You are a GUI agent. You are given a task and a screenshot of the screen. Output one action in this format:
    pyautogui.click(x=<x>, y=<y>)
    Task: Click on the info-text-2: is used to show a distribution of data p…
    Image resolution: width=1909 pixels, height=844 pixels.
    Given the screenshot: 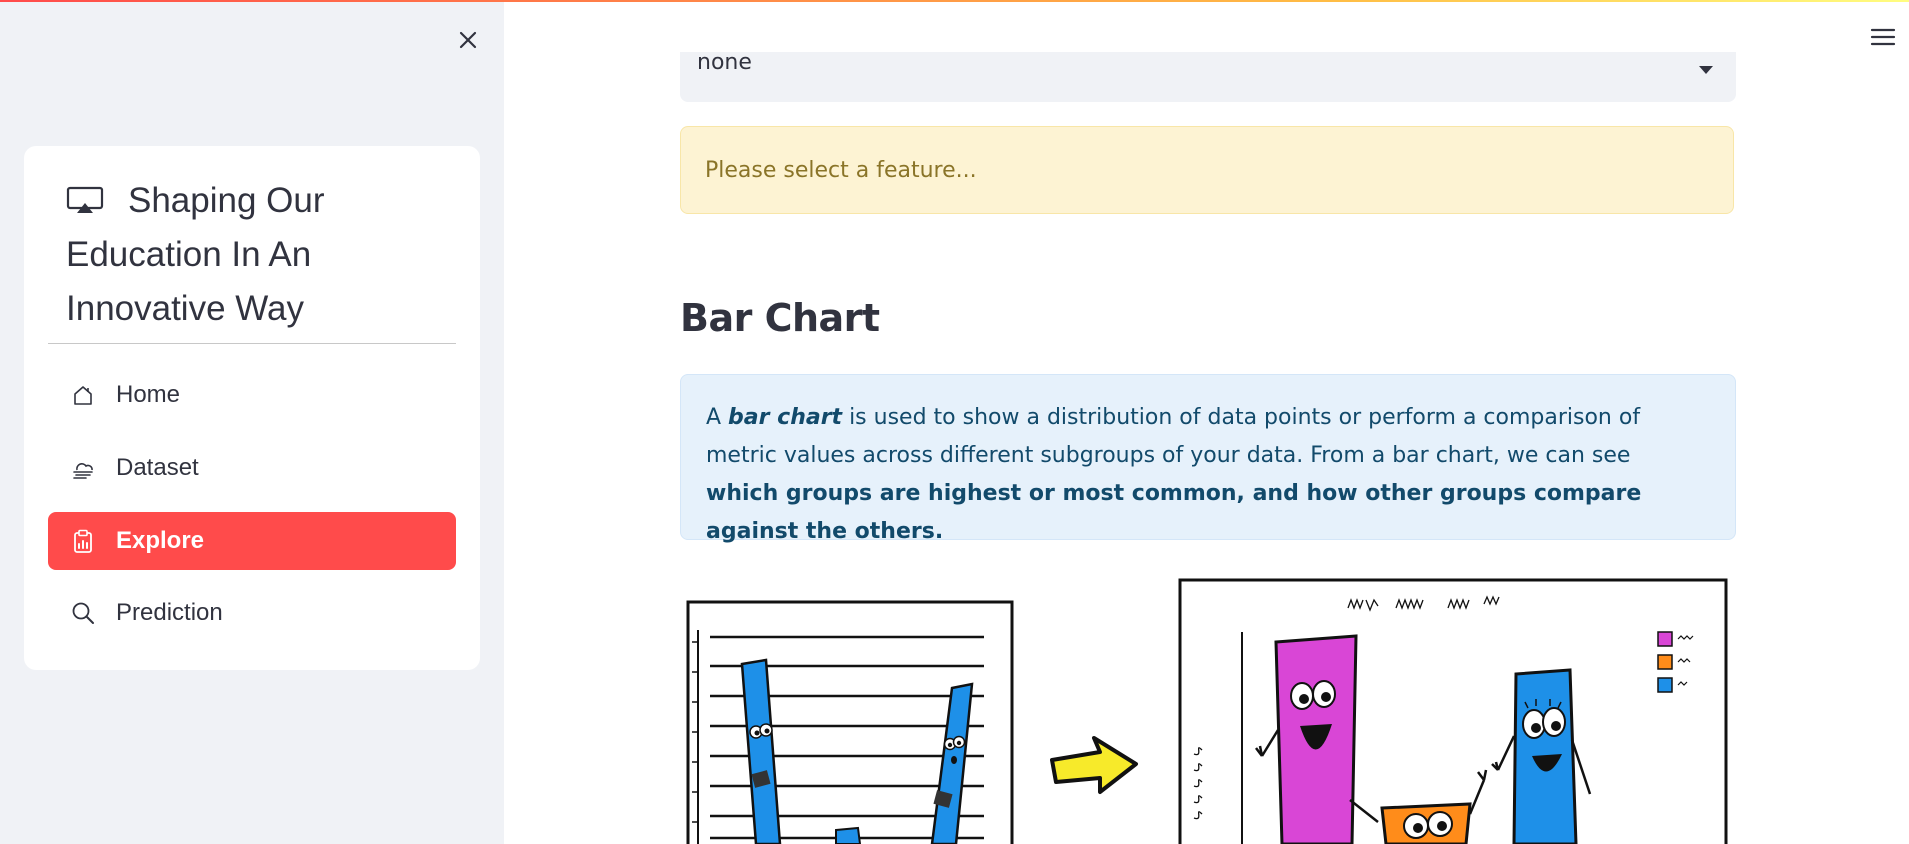 What is the action you would take?
    pyautogui.click(x=1173, y=436)
    